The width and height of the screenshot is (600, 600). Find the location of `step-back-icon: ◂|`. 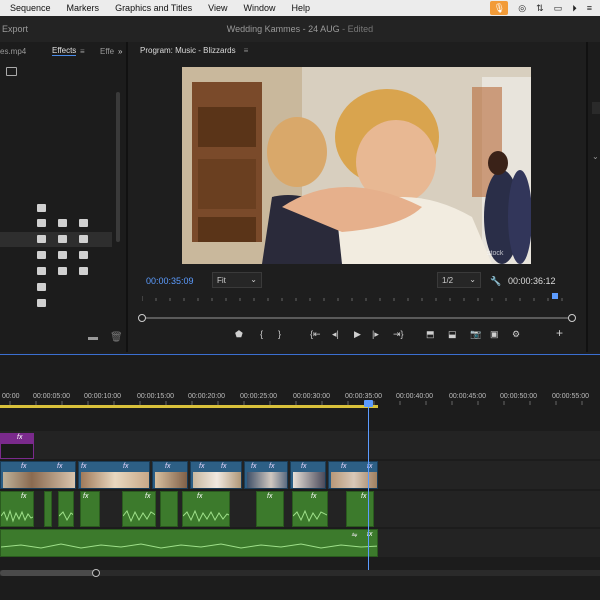

step-back-icon: ◂| is located at coordinates (335, 334).